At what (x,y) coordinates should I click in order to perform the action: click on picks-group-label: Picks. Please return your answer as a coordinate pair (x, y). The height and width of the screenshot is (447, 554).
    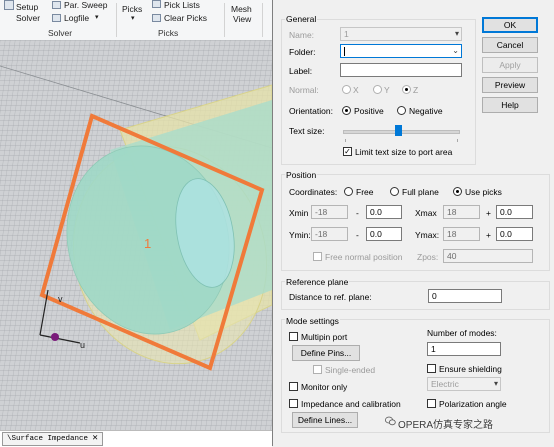
    Looking at the image, I should click on (168, 33).